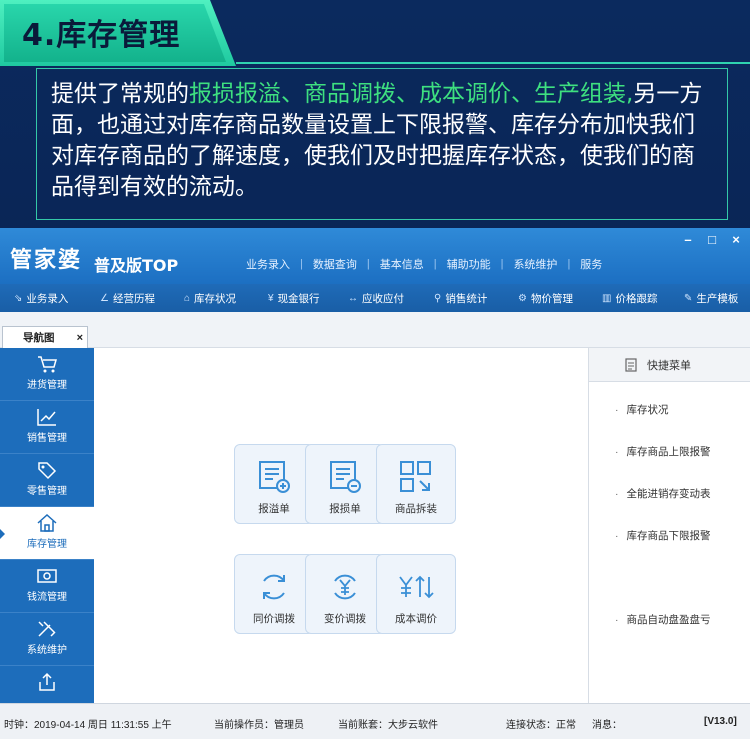 The width and height of the screenshot is (750, 739). What do you see at coordinates (345, 594) in the screenshot?
I see `card-price-change-transfer: 变价调拨` at bounding box center [345, 594].